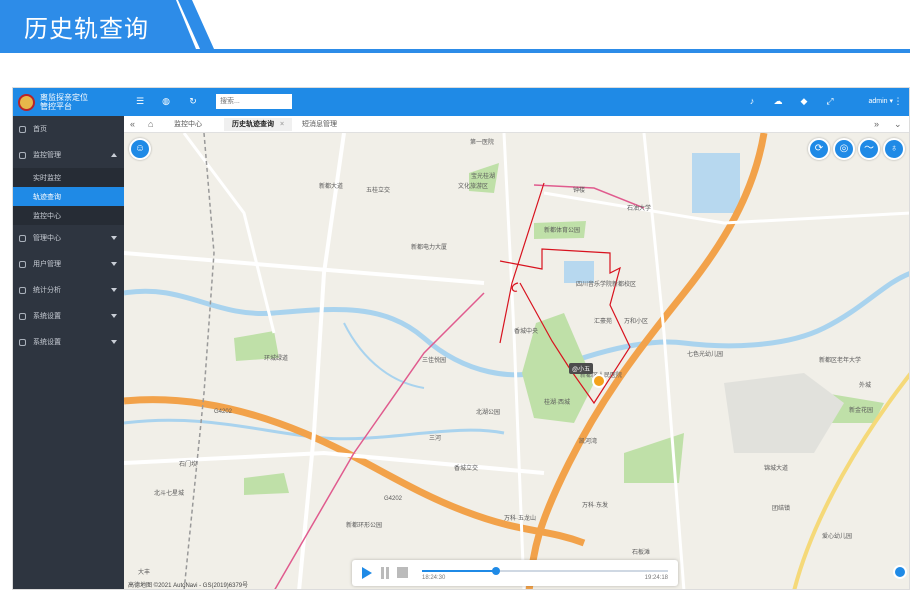  Describe the element at coordinates (641, 553) in the screenshot. I see `map-label: 石板滩` at that location.